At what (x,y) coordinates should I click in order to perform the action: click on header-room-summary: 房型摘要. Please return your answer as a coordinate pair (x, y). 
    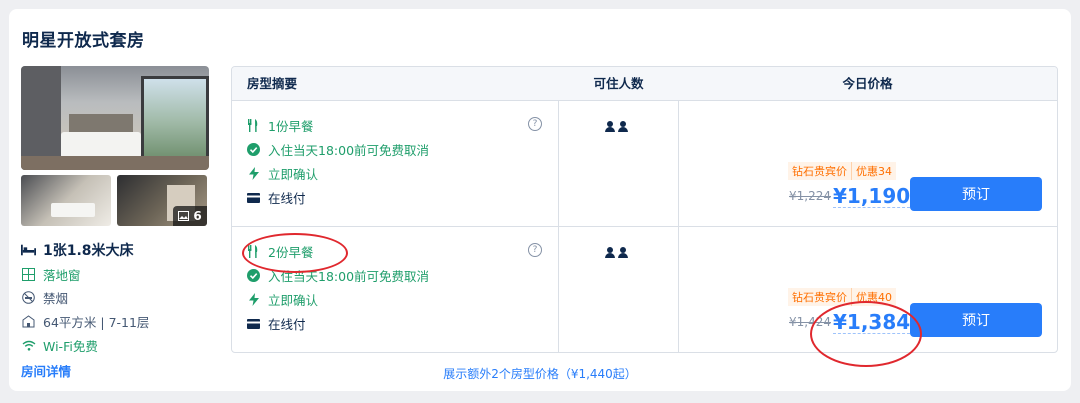
    Looking at the image, I should click on (272, 83).